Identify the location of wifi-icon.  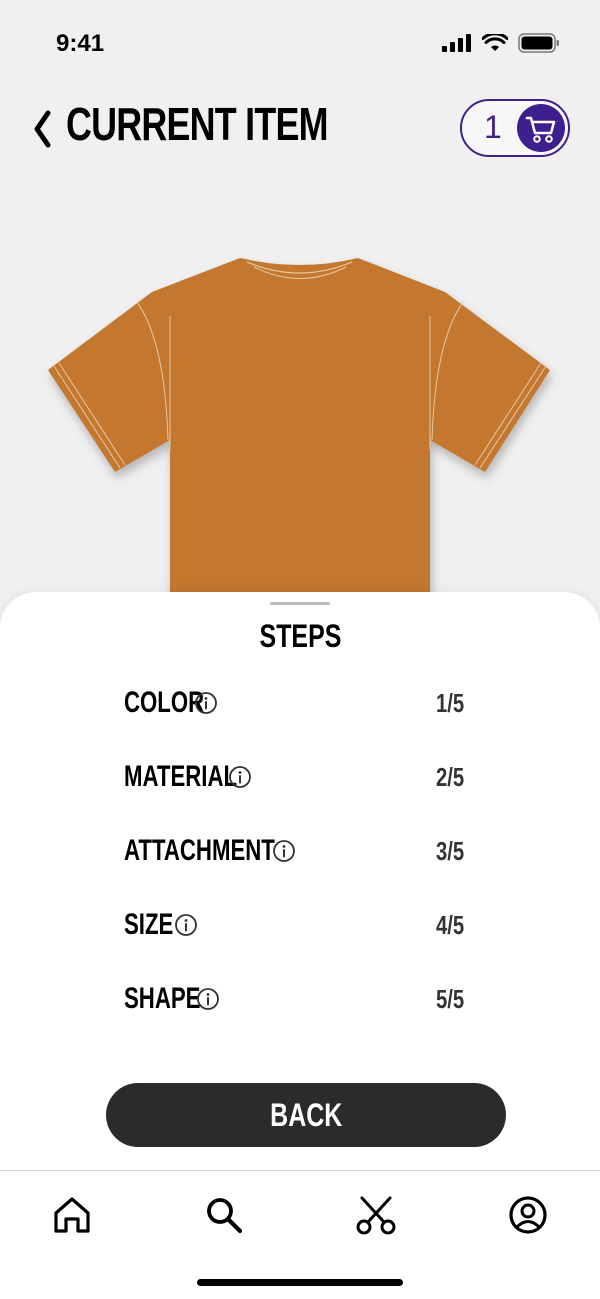
(495, 42).